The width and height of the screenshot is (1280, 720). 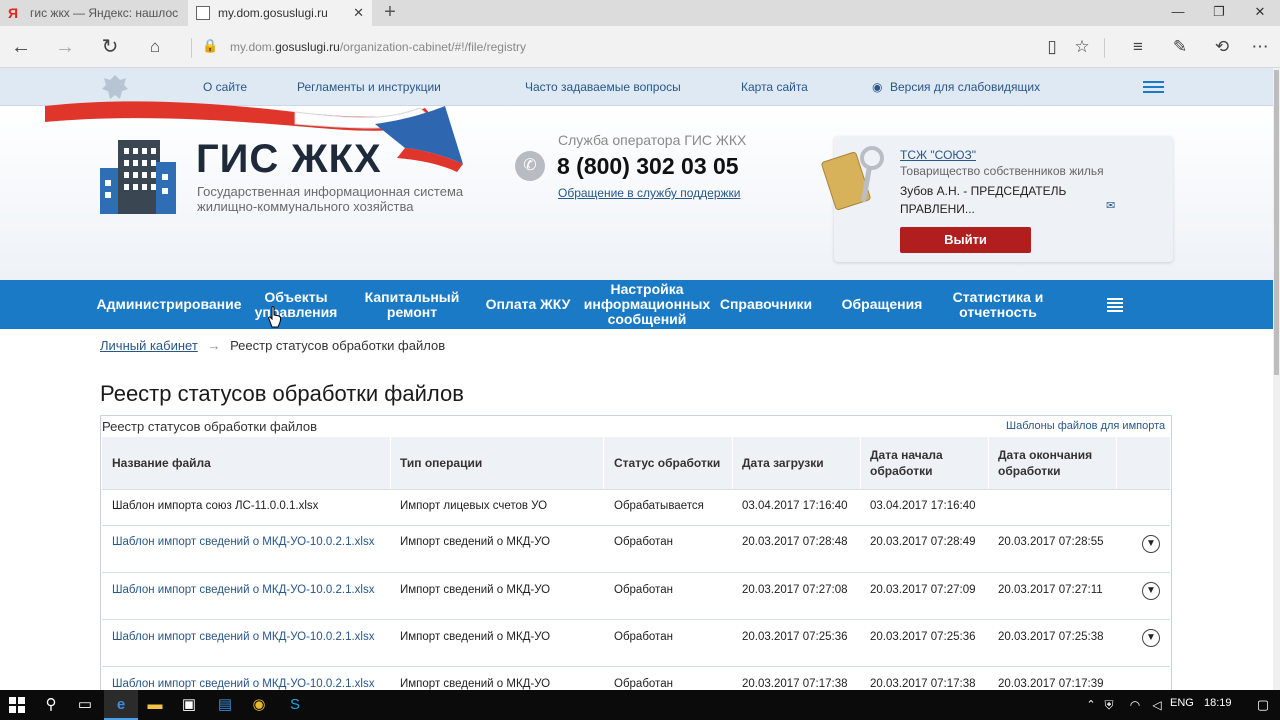 What do you see at coordinates (289, 159) in the screenshot?
I see `logo-title: ГИС ЖКХ` at bounding box center [289, 159].